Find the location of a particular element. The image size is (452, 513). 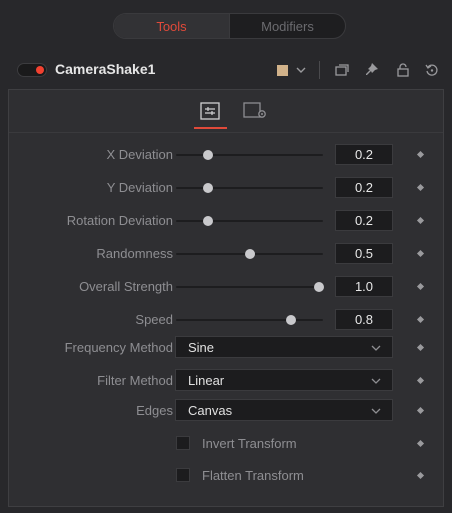

dropdown-row: Edges Canvas is located at coordinates (226, 411).